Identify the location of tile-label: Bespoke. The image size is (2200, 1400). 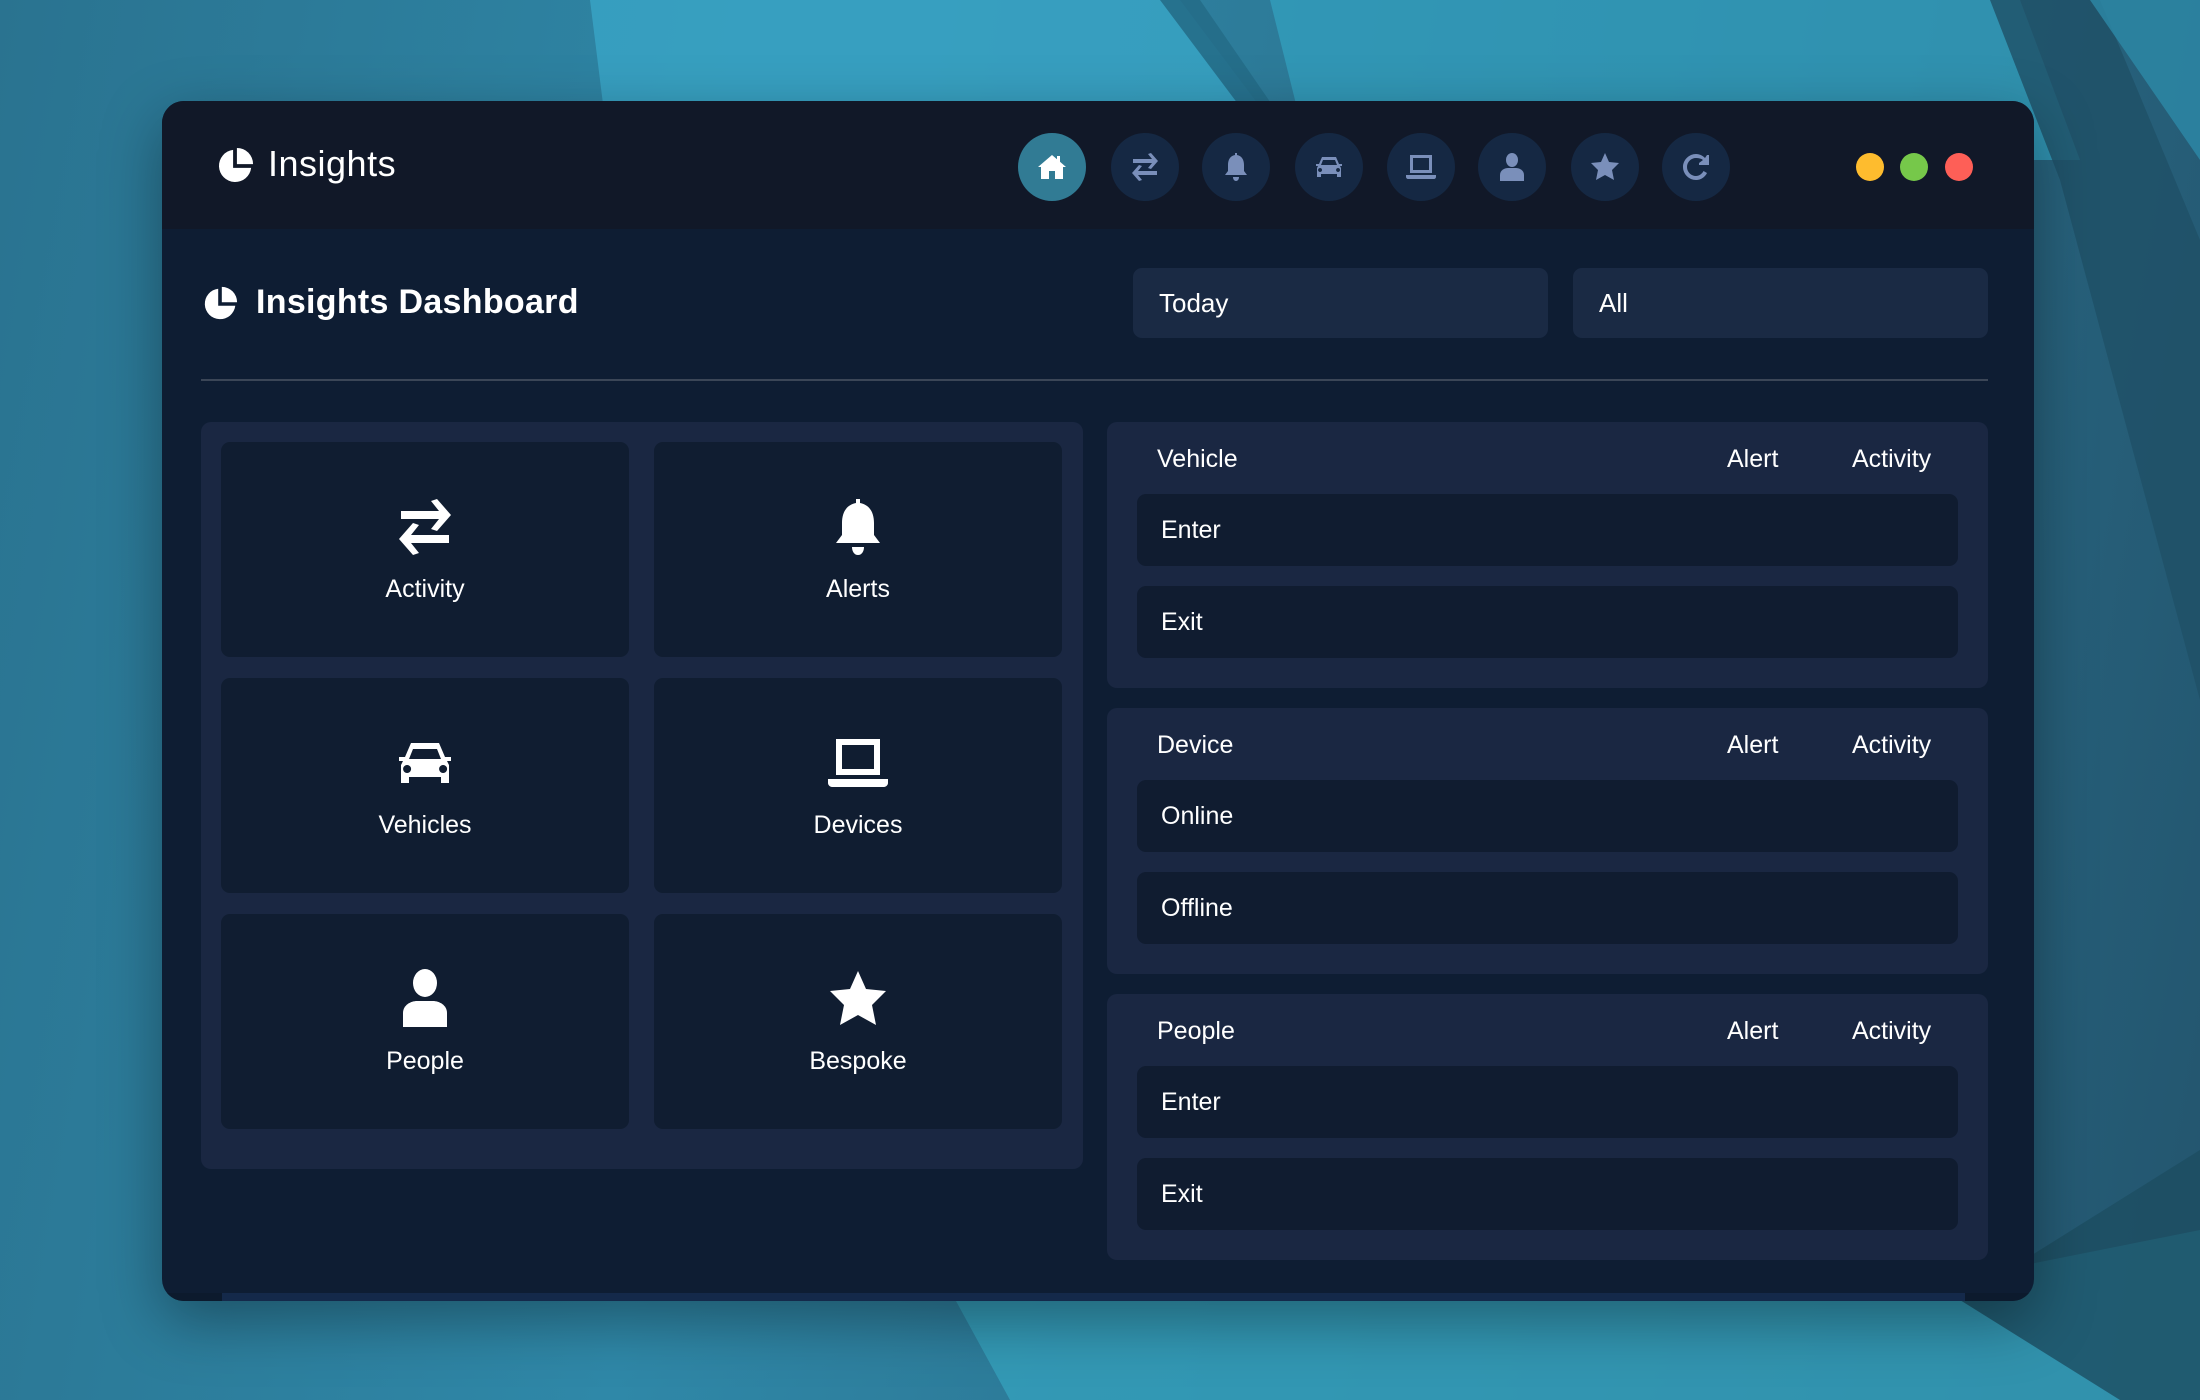
(858, 1061).